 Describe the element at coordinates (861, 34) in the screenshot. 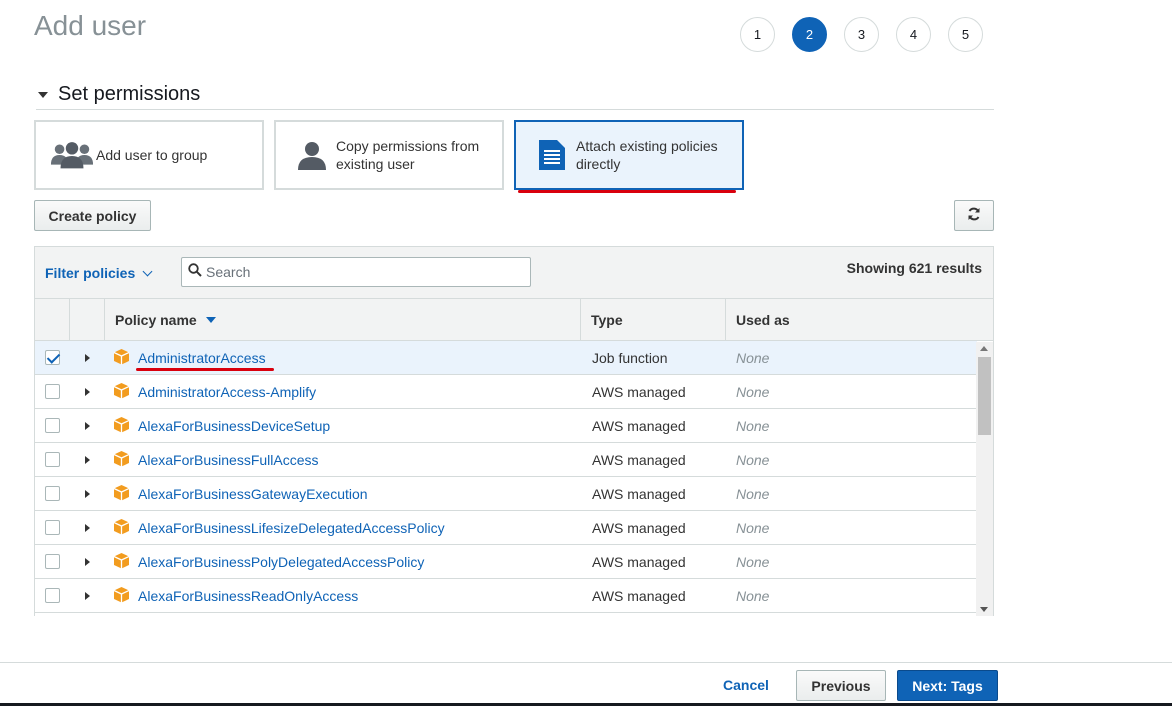

I see `step-3: 3` at that location.